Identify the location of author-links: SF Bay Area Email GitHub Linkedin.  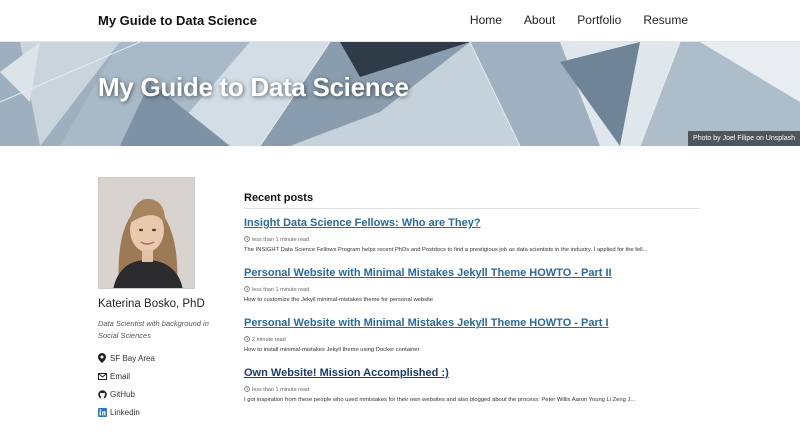
(126, 385).